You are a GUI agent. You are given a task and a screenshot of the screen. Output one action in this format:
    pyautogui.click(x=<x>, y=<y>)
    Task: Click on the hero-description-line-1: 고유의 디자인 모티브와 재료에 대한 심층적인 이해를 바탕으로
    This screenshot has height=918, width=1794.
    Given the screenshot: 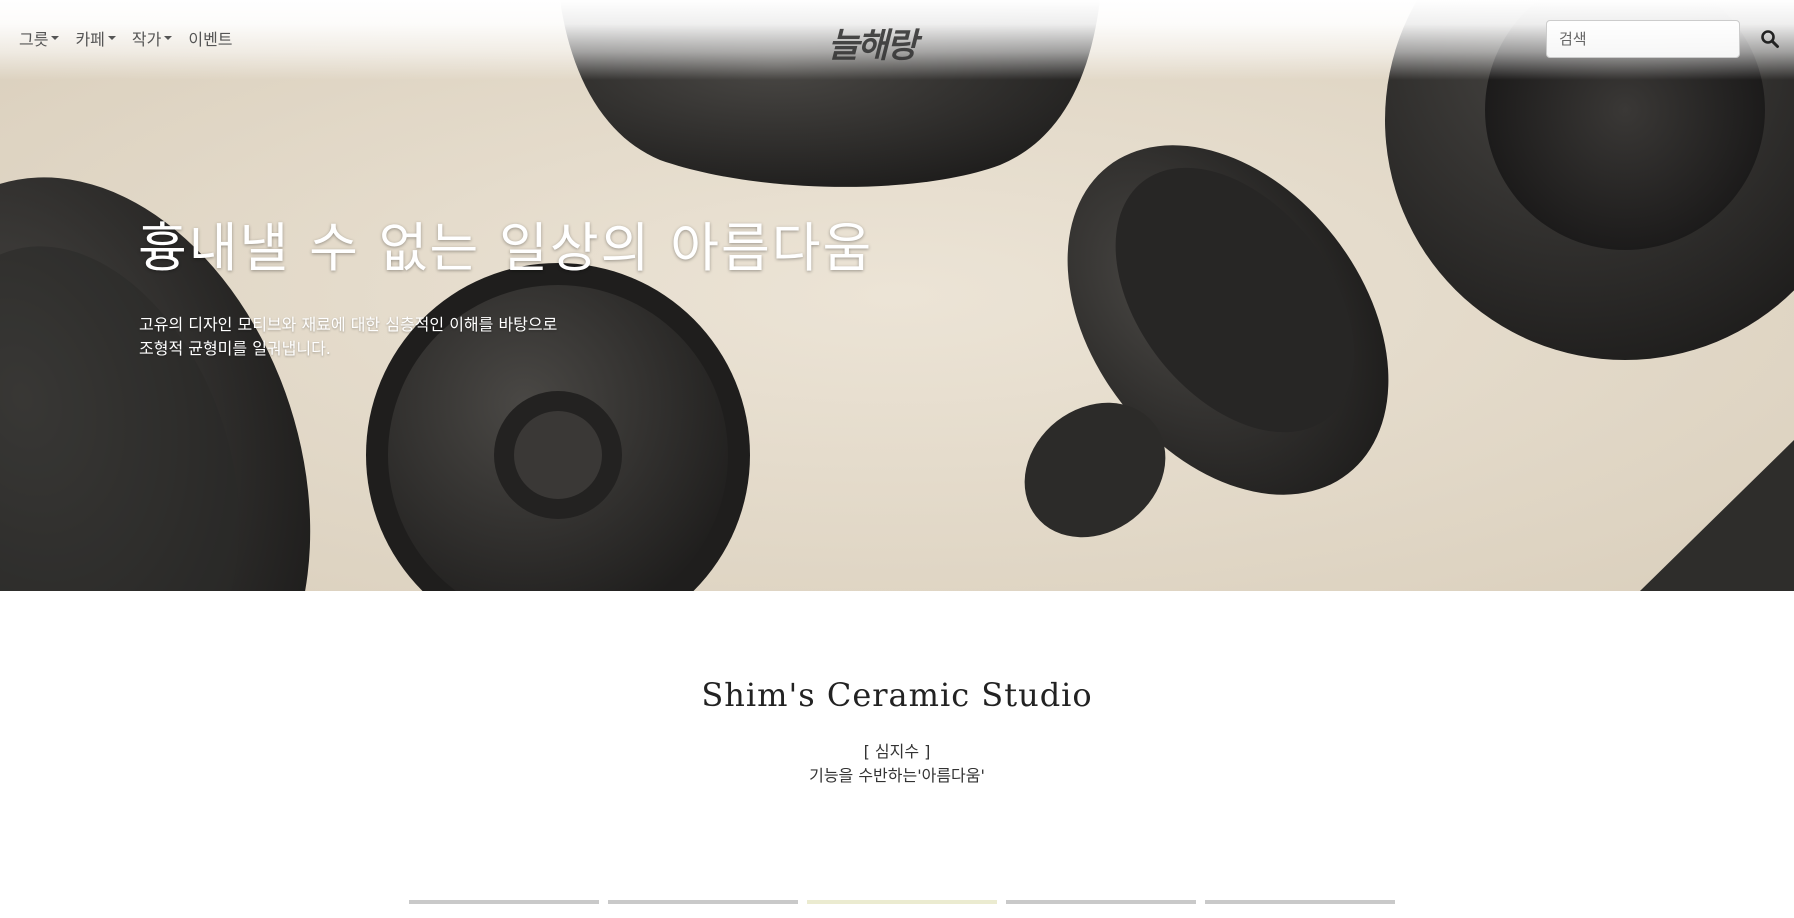 What is the action you would take?
    pyautogui.click(x=348, y=324)
    